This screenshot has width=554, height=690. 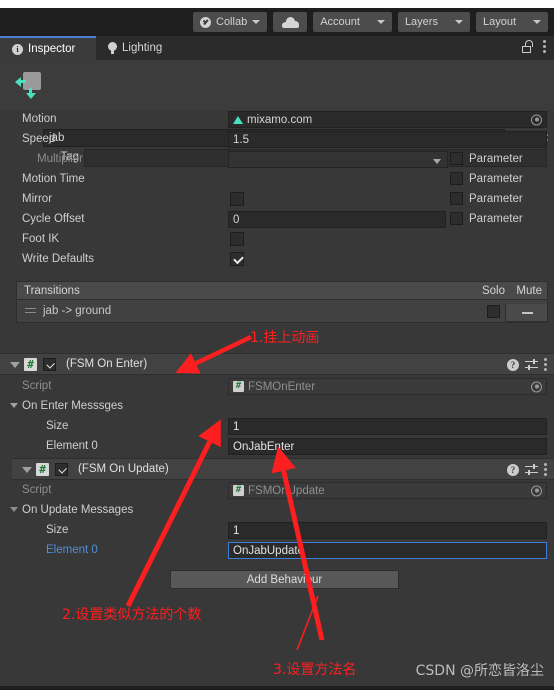 I want to click on transitions-list: Transitions Solo Mute jab -> ground, so click(x=282, y=302).